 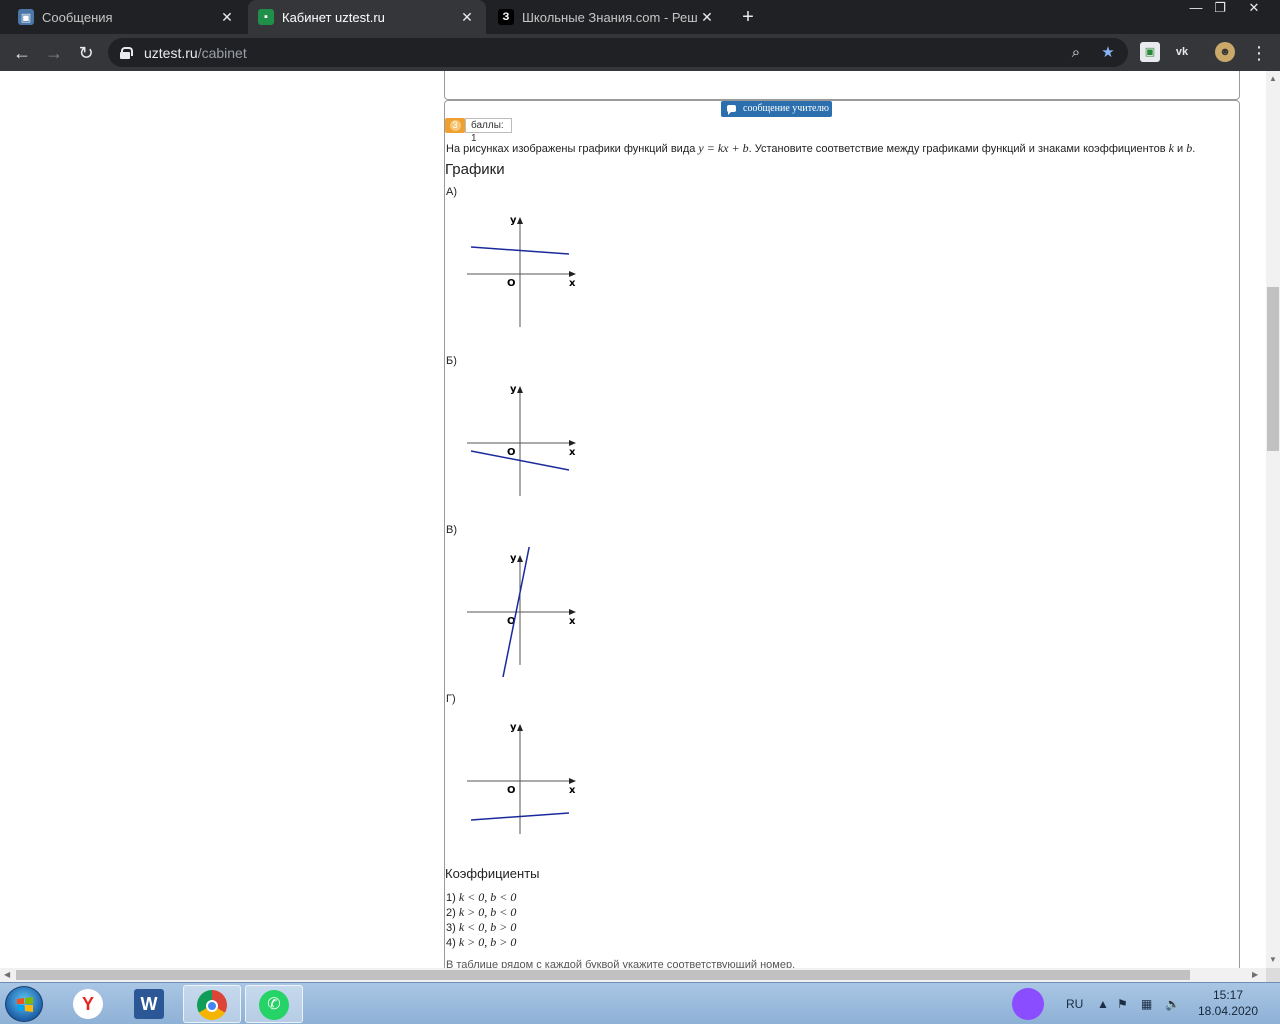 I want to click on profile-avatar: ☻, so click(x=1225, y=52).